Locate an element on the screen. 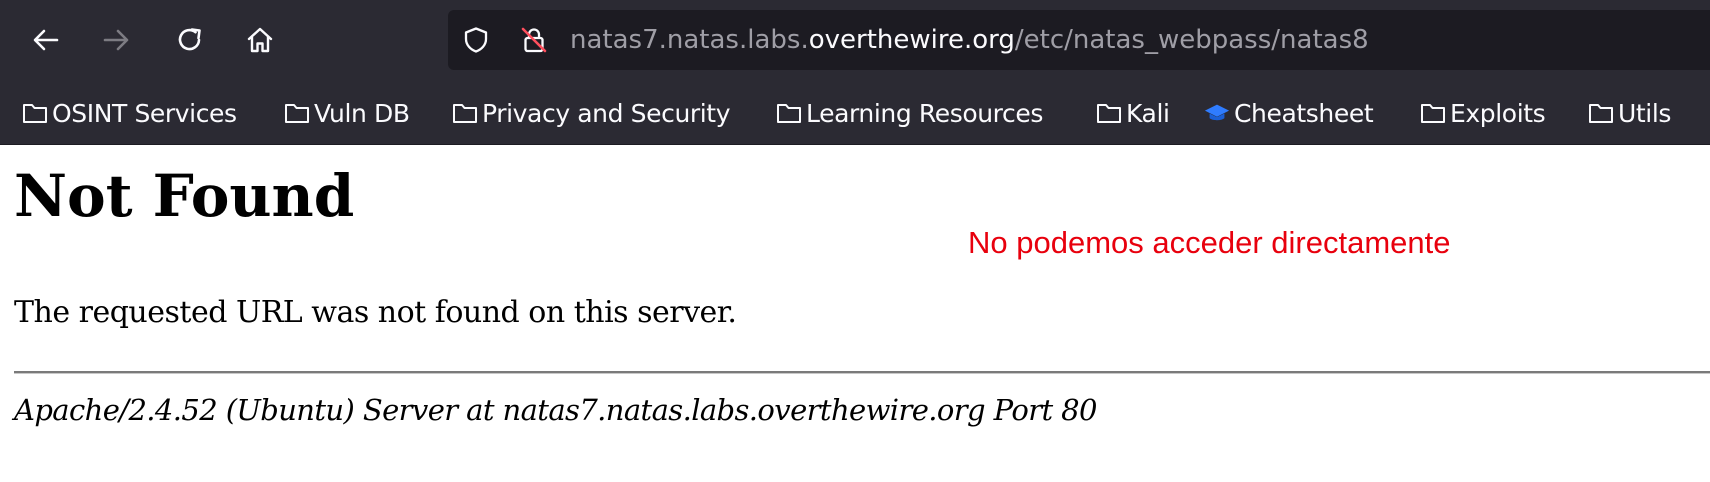 The width and height of the screenshot is (1710, 482). reload-button is located at coordinates (190, 40).